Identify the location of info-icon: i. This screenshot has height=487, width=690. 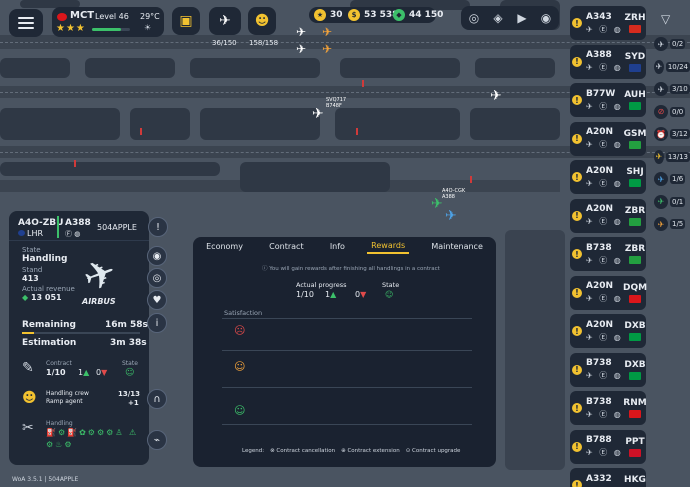
(157, 323).